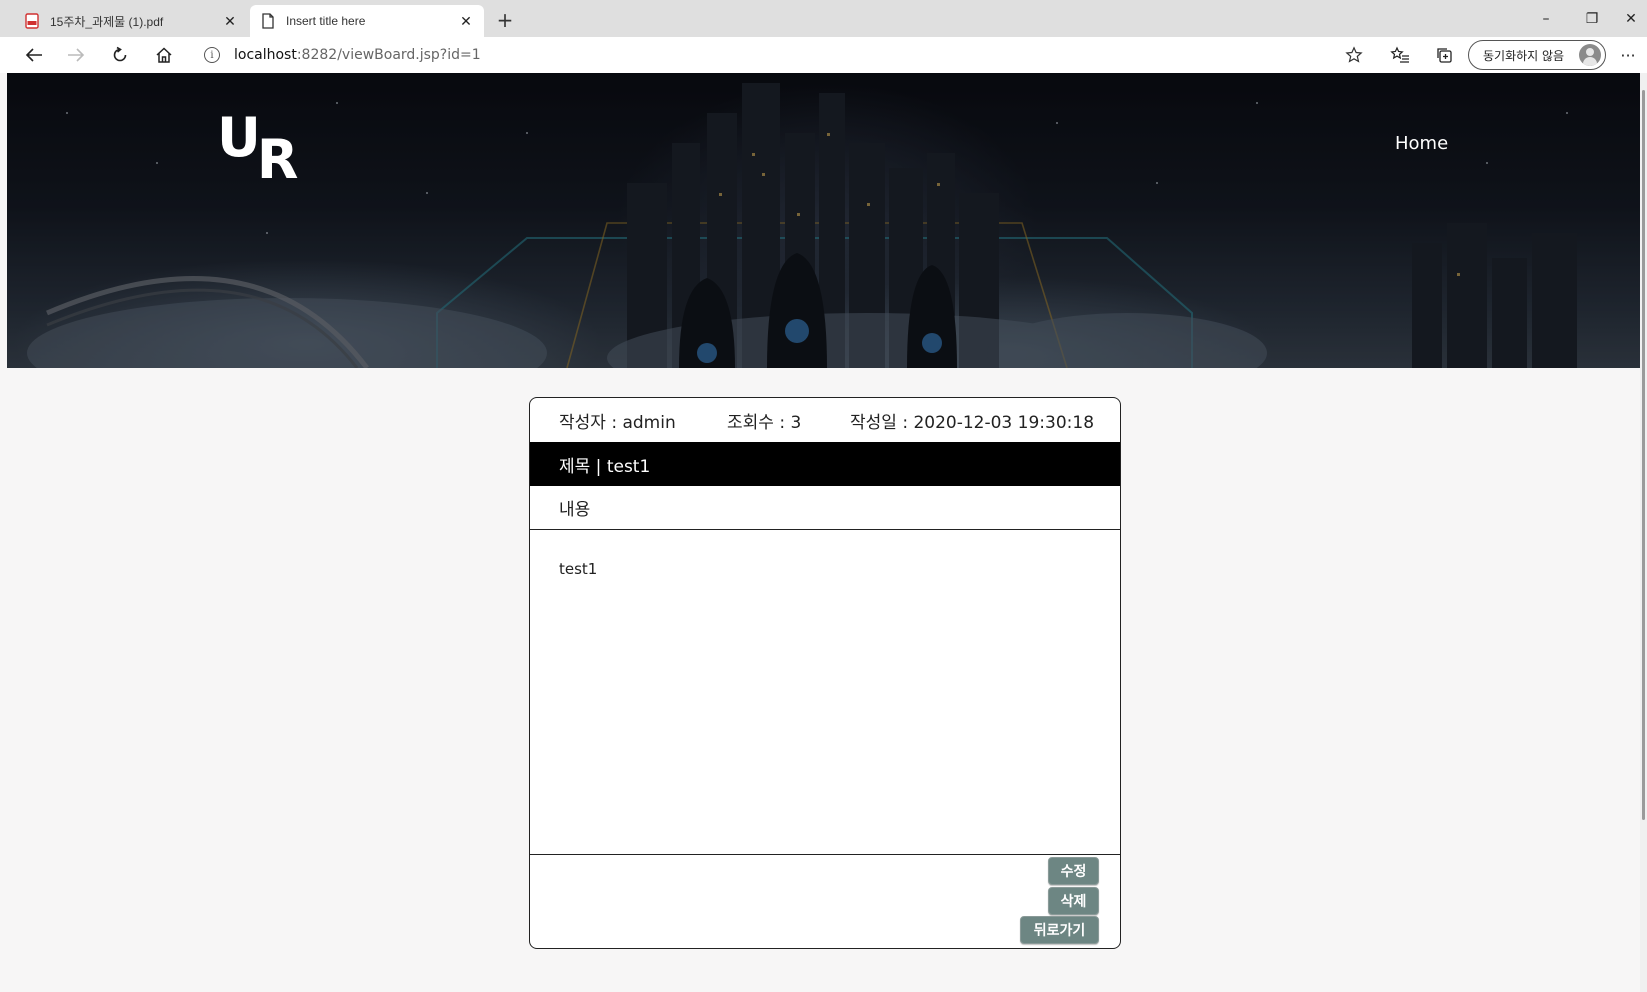  Describe the element at coordinates (32, 21) in the screenshot. I see `pdf-icon` at that location.